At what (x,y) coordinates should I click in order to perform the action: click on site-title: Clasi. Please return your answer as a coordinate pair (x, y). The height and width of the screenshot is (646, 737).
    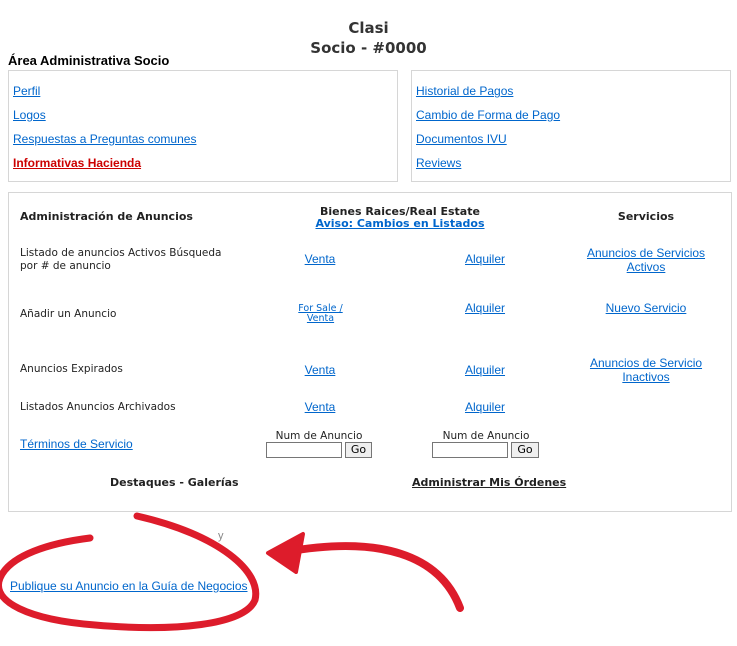
    Looking at the image, I should click on (368, 28).